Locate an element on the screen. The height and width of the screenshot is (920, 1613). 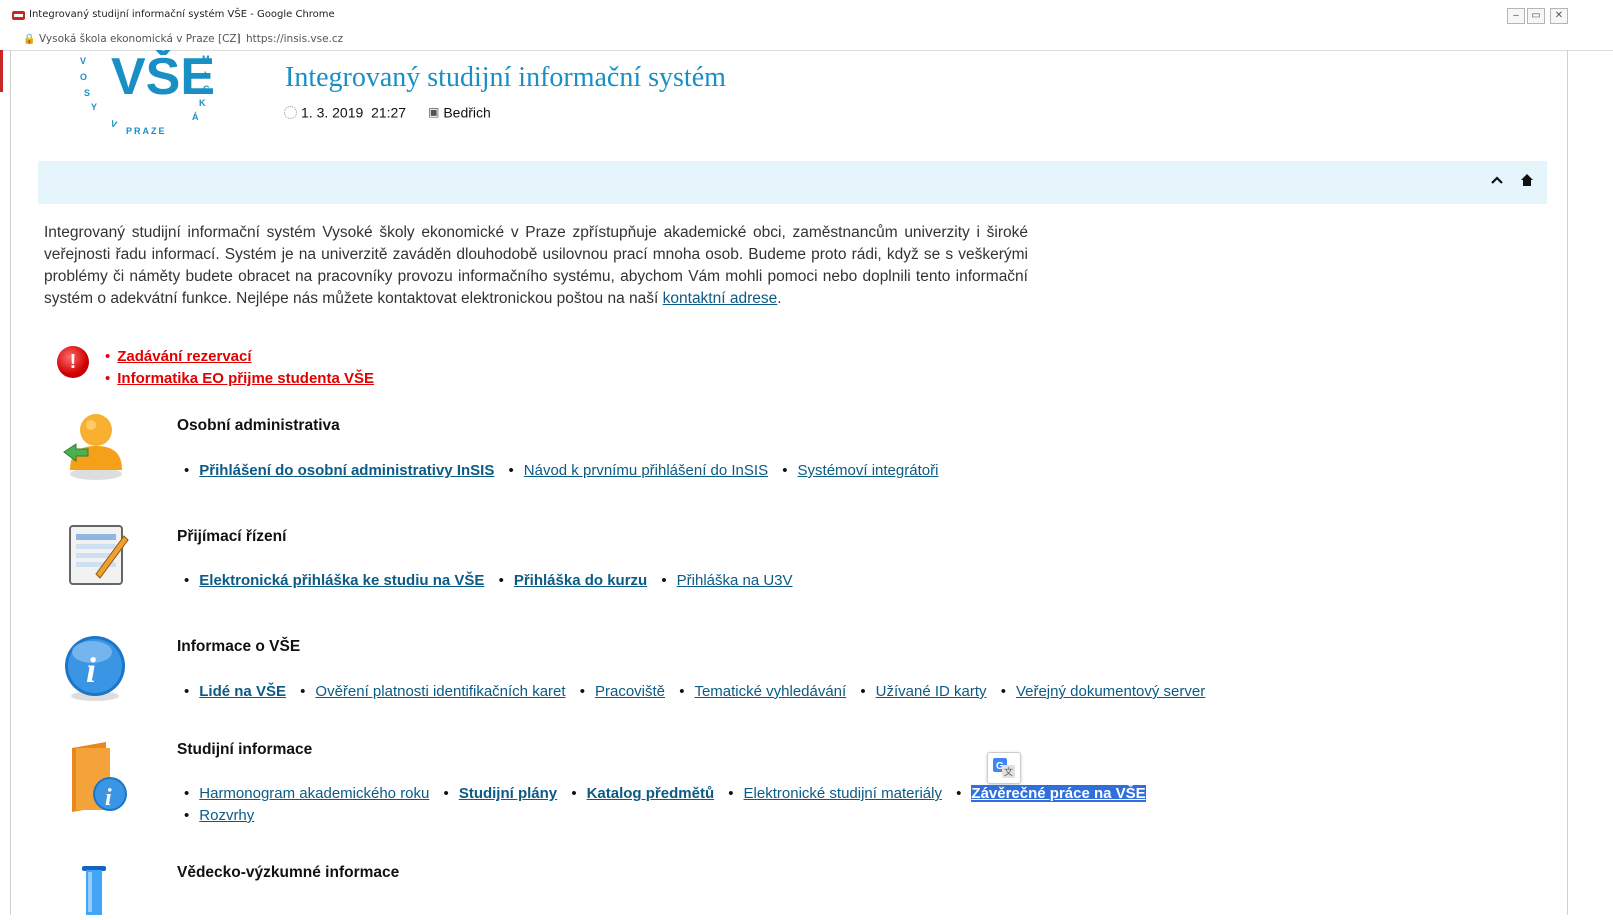
info-icon: i is located at coordinates (94, 669).